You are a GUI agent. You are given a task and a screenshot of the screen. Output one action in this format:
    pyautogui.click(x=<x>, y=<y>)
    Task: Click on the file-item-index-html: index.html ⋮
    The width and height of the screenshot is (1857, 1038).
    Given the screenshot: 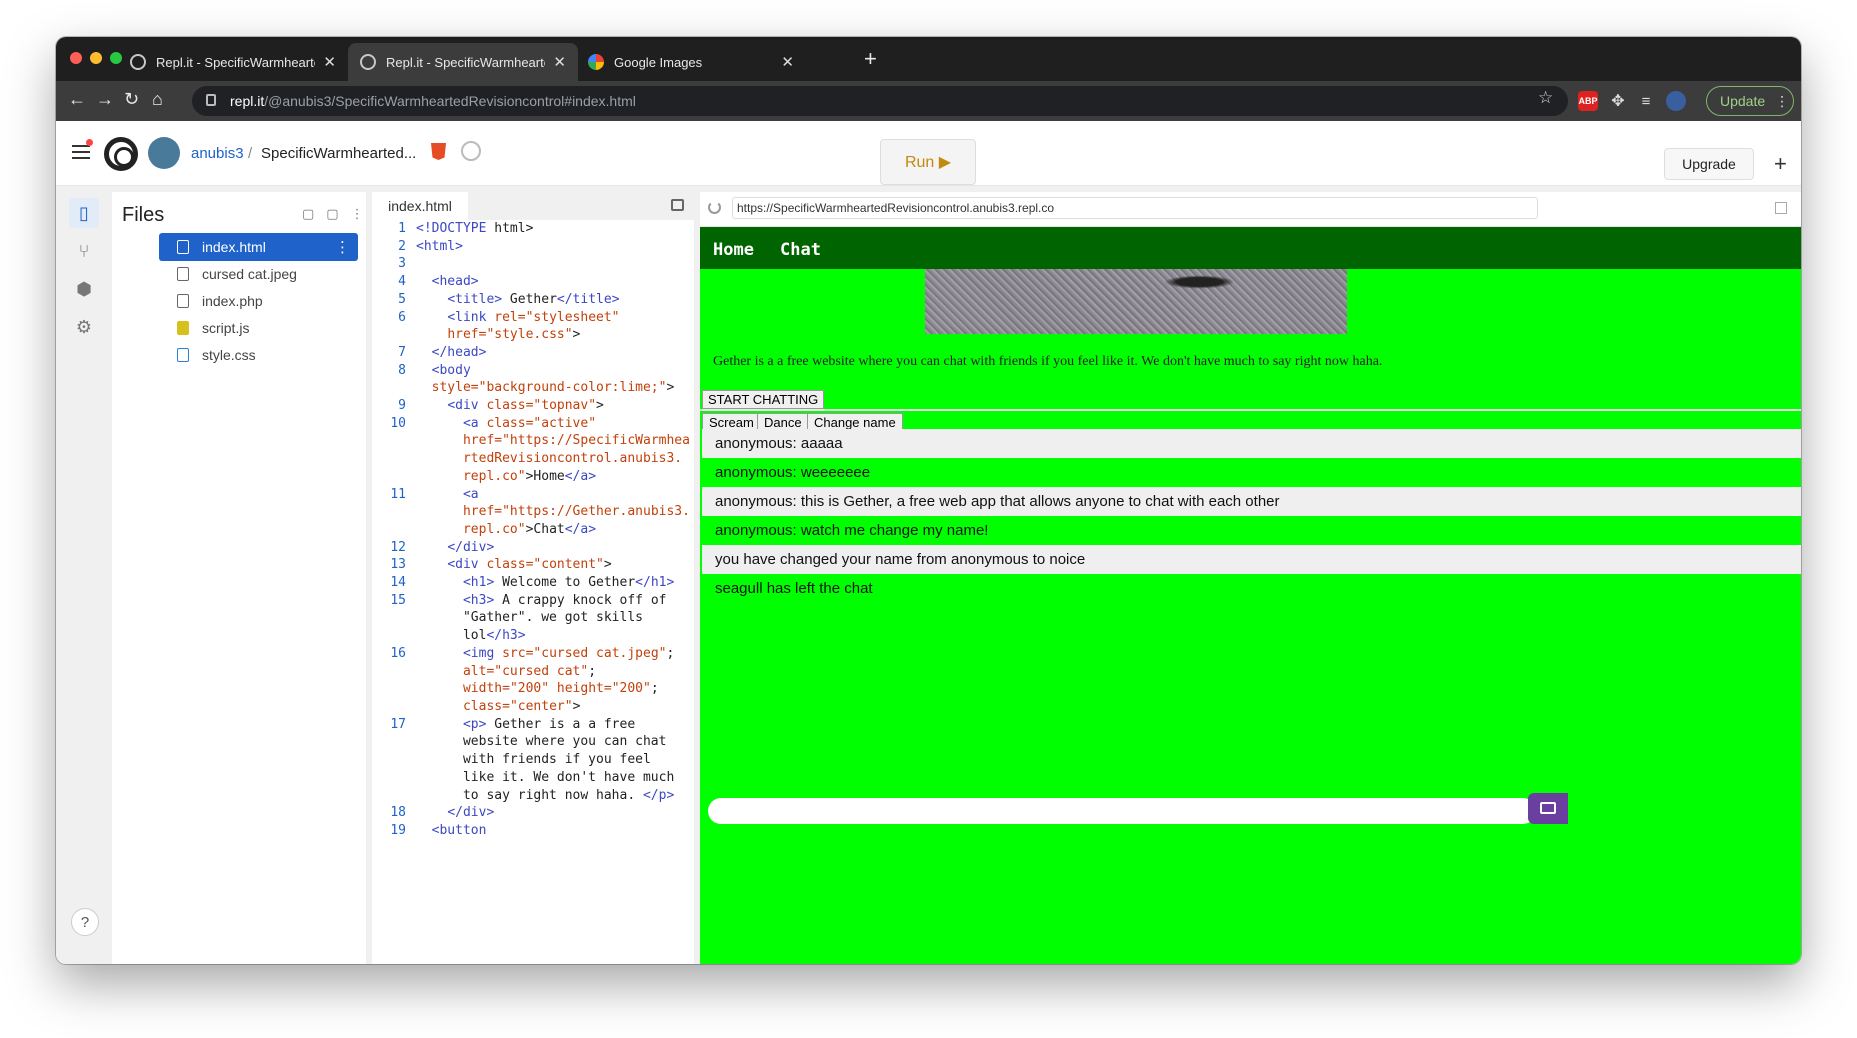 What is the action you would take?
    pyautogui.click(x=258, y=247)
    